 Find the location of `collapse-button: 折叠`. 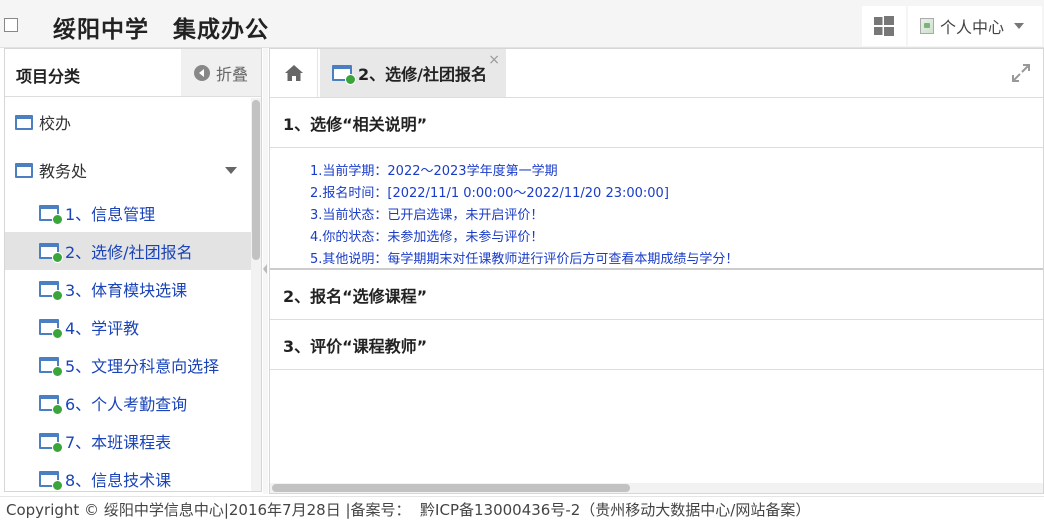

collapse-button: 折叠 is located at coordinates (221, 72).